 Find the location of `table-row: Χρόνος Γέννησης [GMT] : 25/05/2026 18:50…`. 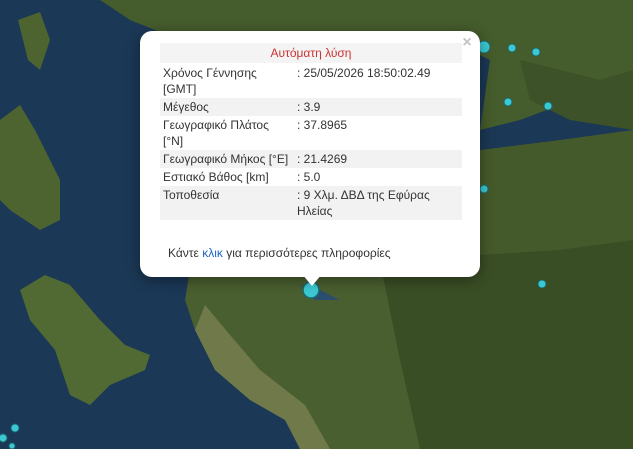

table-row: Χρόνος Γέννησης [GMT] : 25/05/2026 18:50… is located at coordinates (311, 81).